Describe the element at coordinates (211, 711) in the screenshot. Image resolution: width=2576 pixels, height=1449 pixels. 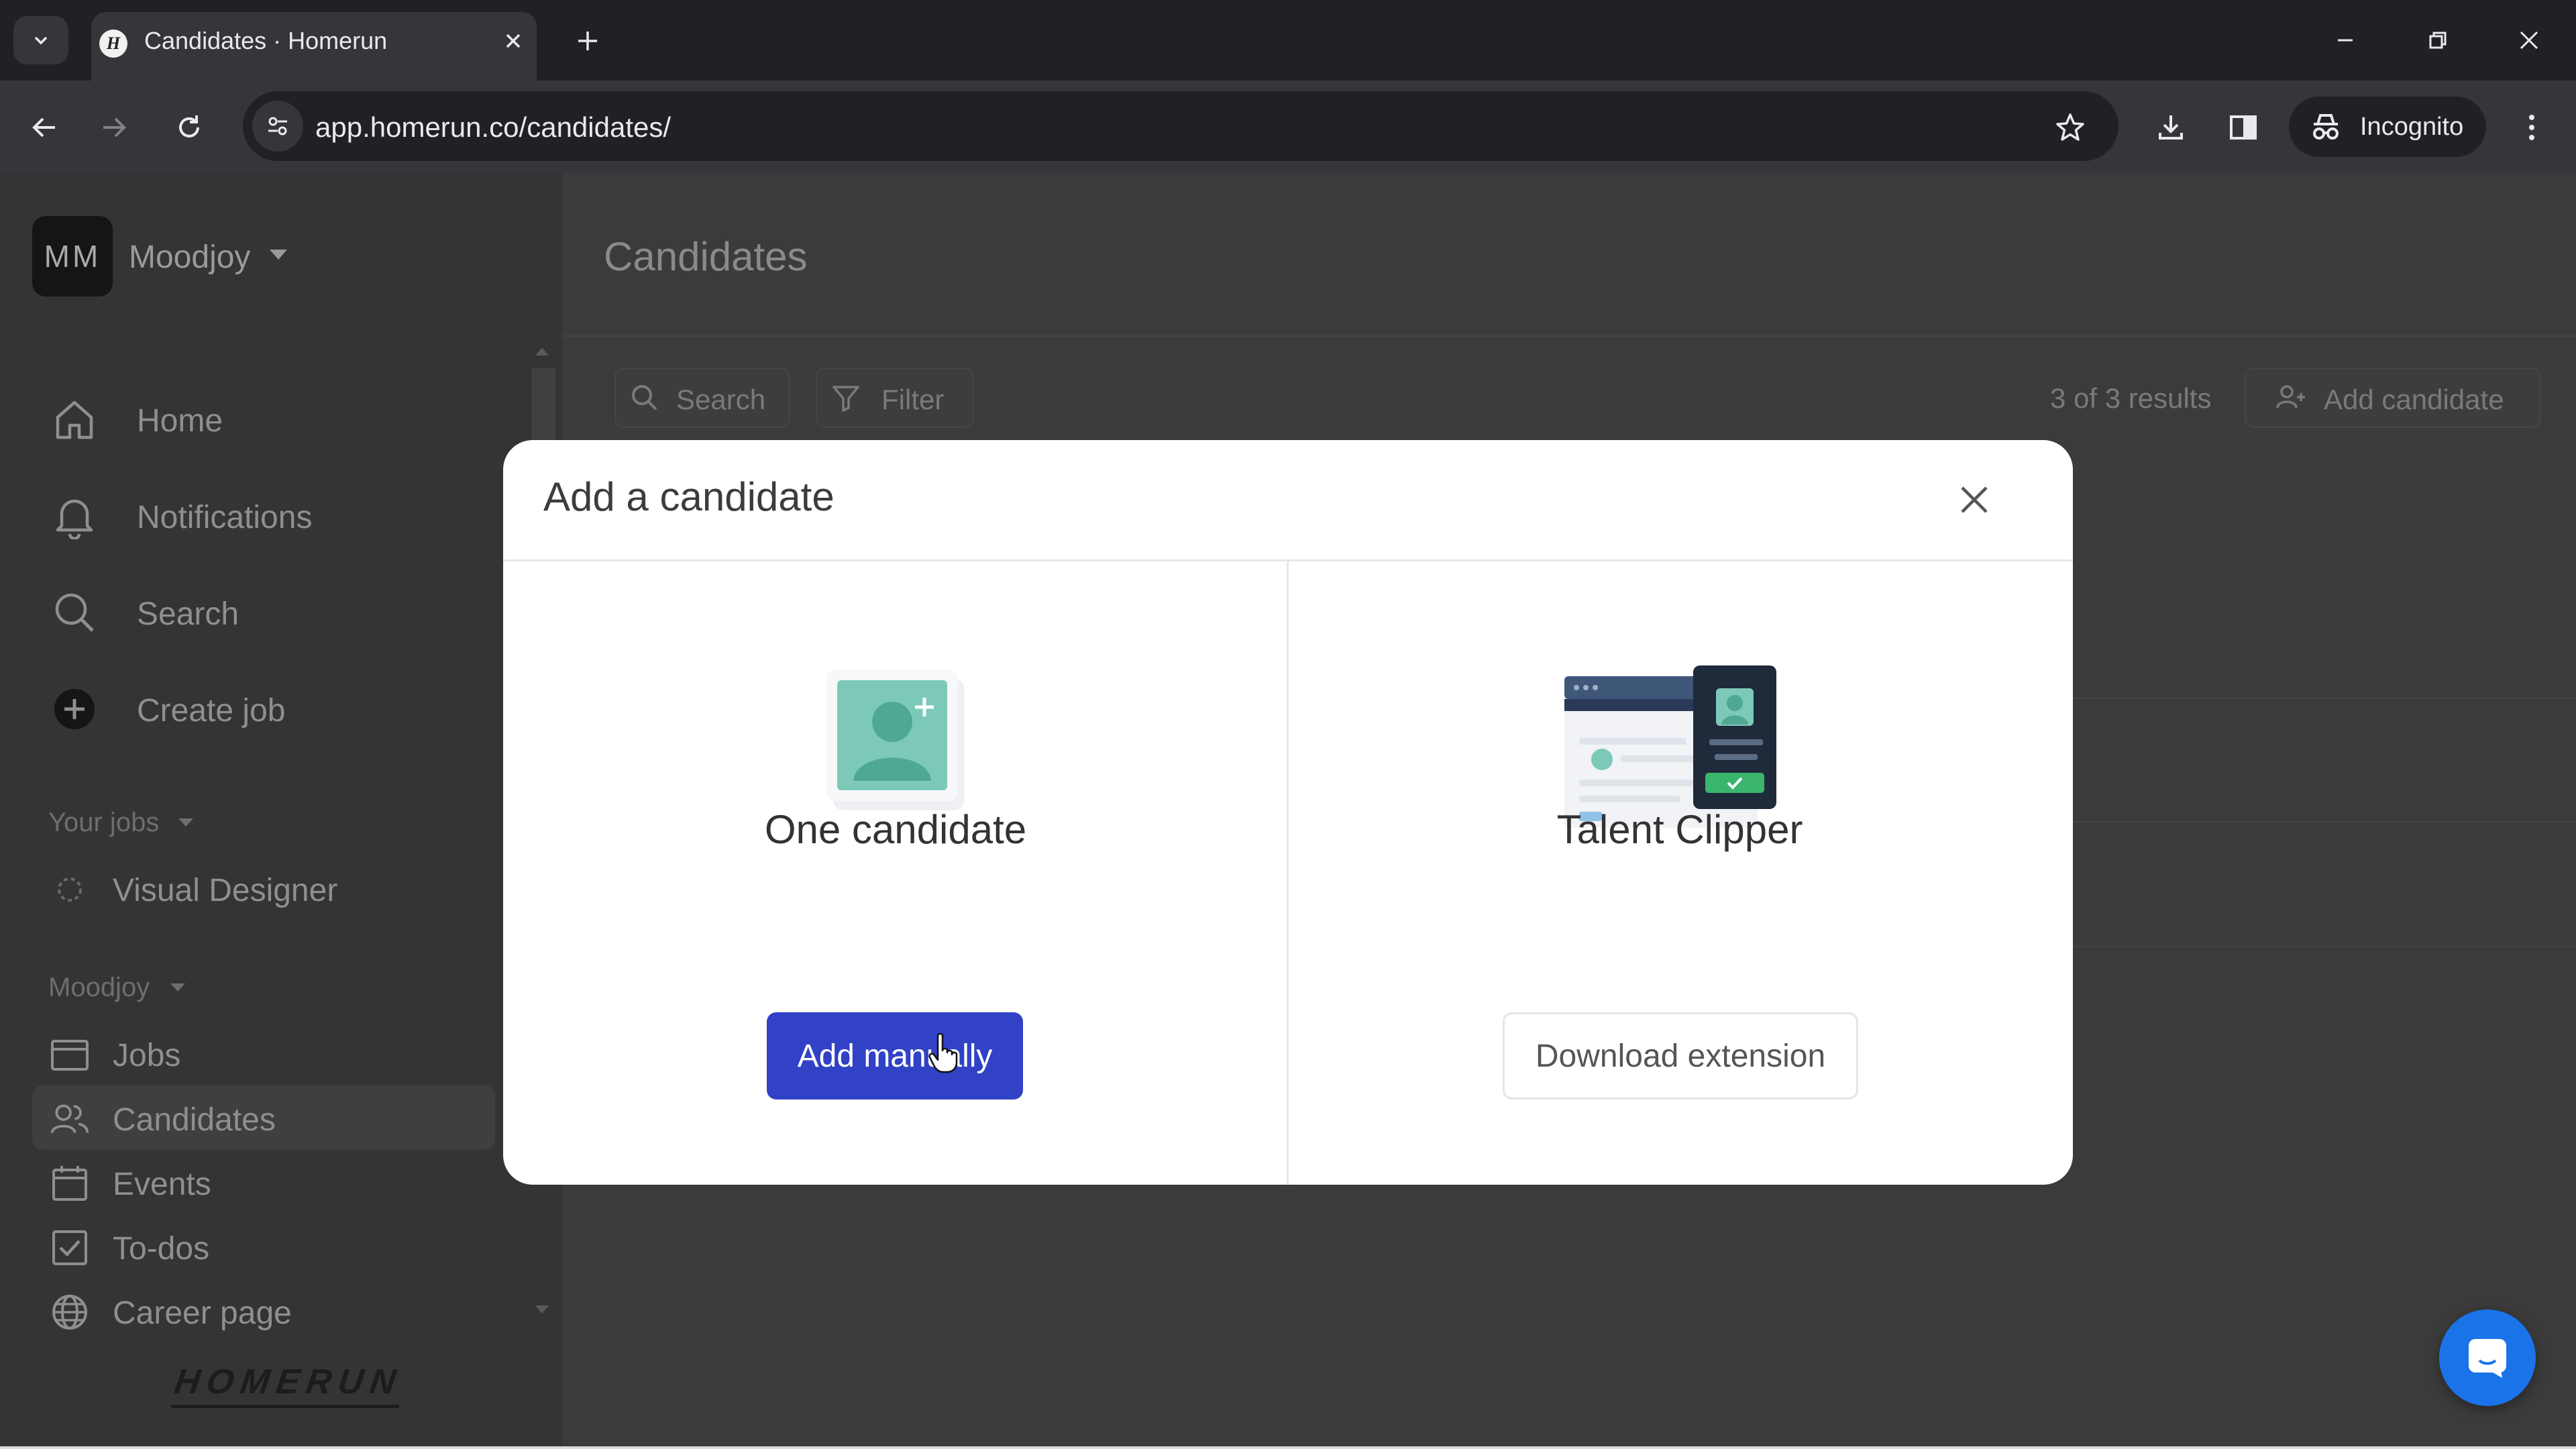
I see `sidebar-item-label: Create job` at that location.